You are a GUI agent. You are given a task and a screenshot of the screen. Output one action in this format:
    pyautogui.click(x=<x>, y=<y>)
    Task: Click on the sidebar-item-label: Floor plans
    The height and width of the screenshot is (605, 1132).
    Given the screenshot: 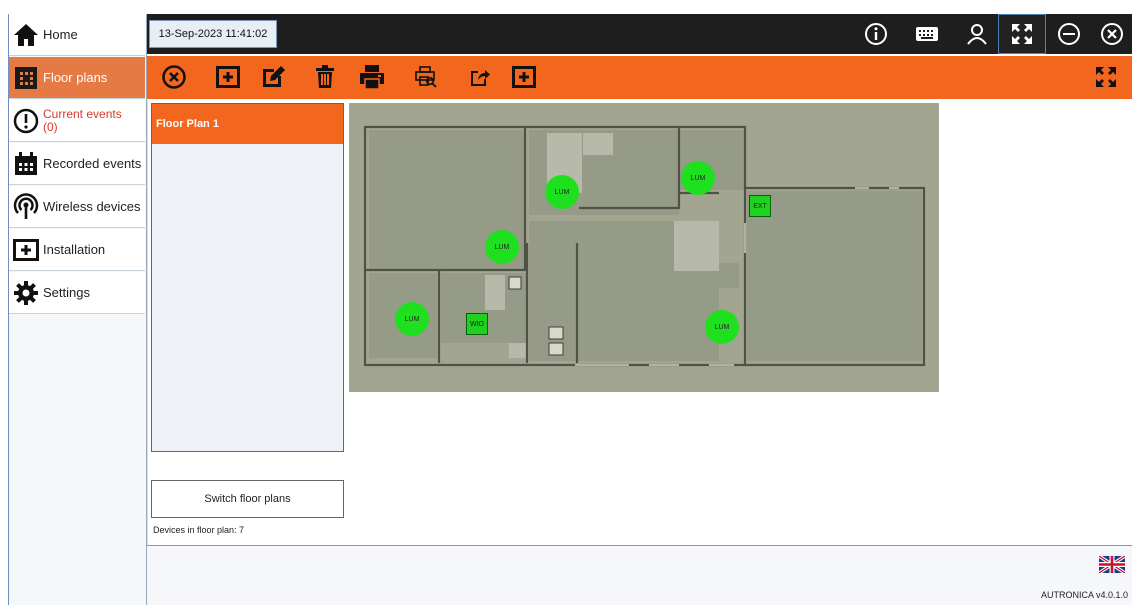 What is the action you would take?
    pyautogui.click(x=75, y=77)
    